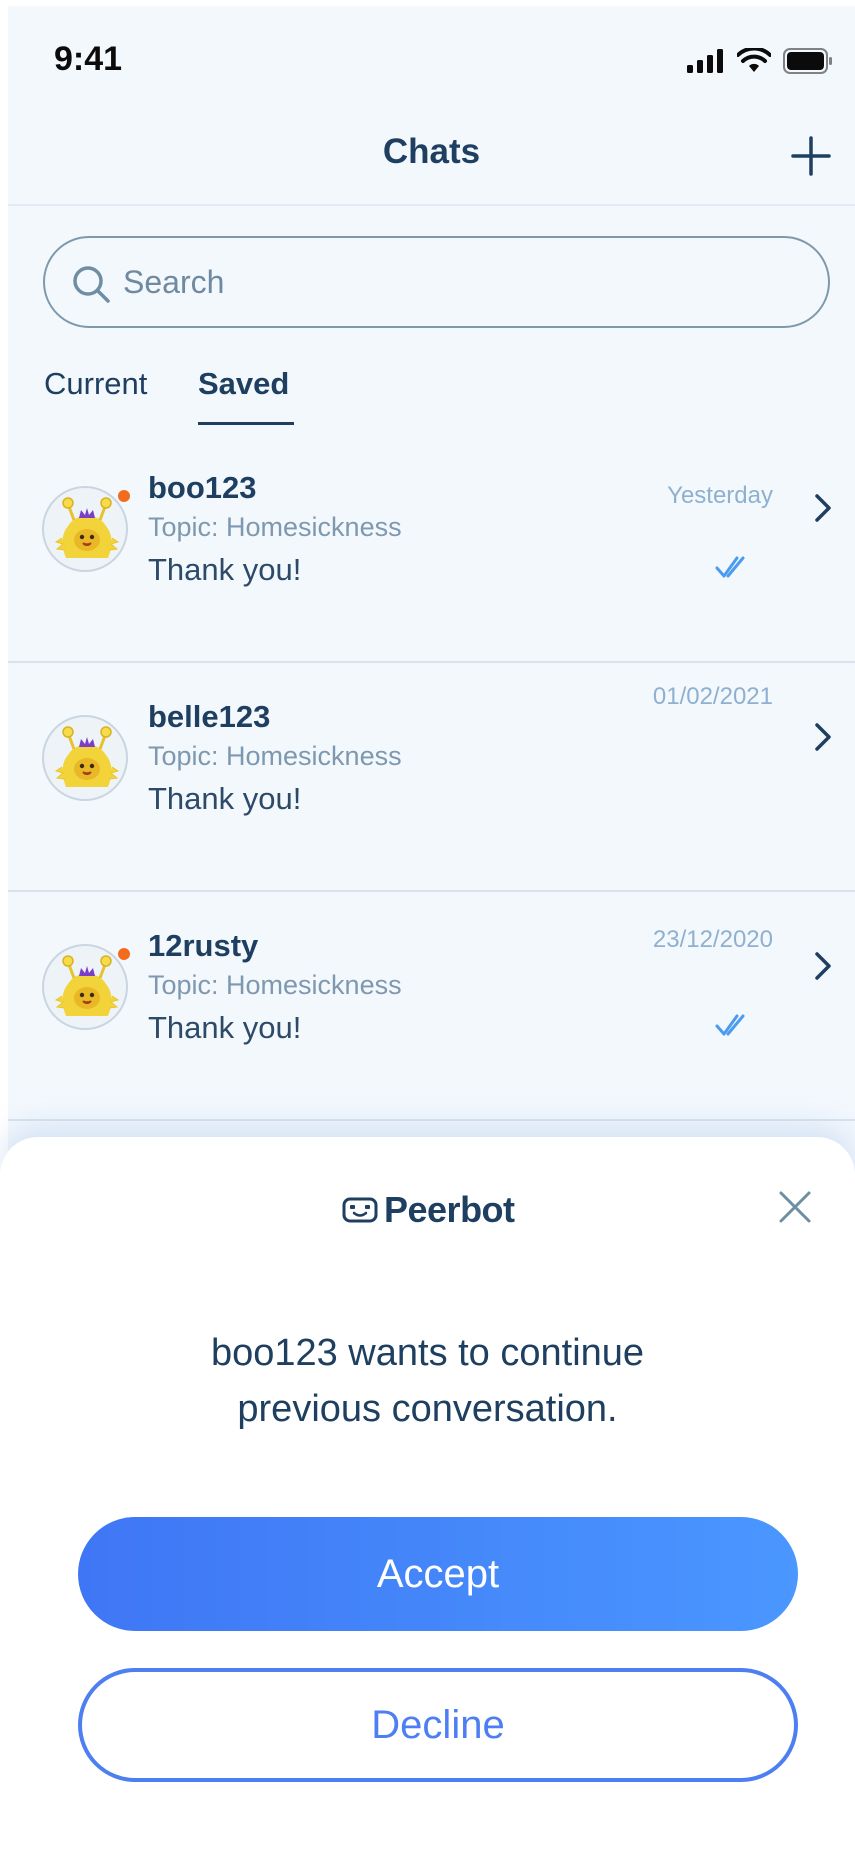 The image size is (855, 1854). Describe the element at coordinates (95, 384) in the screenshot. I see `tab-current: Current` at that location.